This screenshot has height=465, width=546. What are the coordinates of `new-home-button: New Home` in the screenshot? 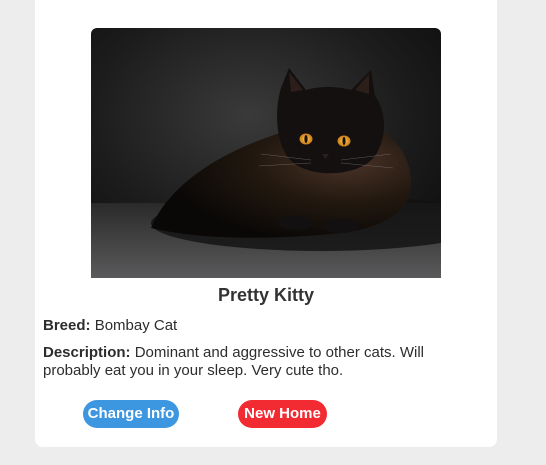 It's located at (282, 414).